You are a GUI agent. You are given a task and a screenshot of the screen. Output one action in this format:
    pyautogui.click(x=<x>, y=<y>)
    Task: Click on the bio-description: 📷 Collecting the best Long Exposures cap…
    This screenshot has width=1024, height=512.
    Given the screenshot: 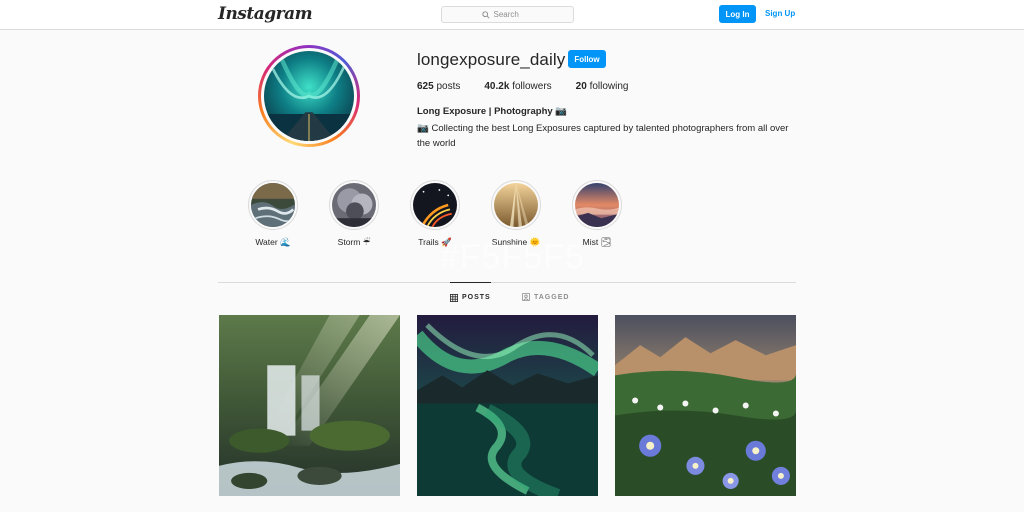 What is the action you would take?
    pyautogui.click(x=603, y=136)
    